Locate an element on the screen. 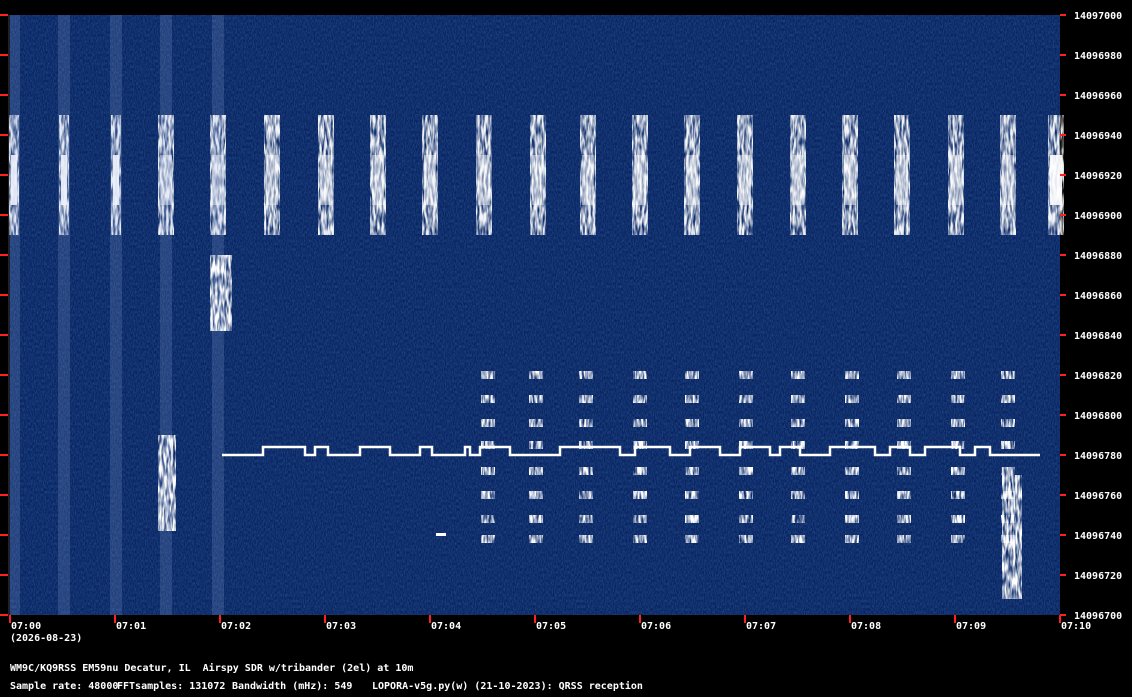 This screenshot has width=1132, height=697. x-tick-label: 07:06 is located at coordinates (656, 626).